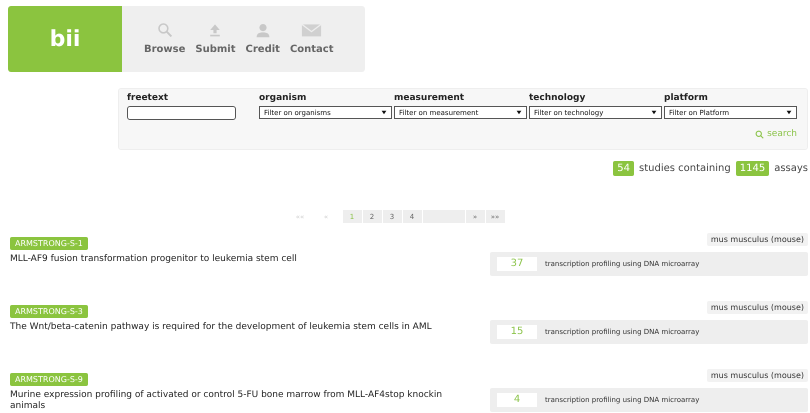 The width and height of the screenshot is (810, 413). What do you see at coordinates (517, 400) in the screenshot?
I see `assay-count: 4` at bounding box center [517, 400].